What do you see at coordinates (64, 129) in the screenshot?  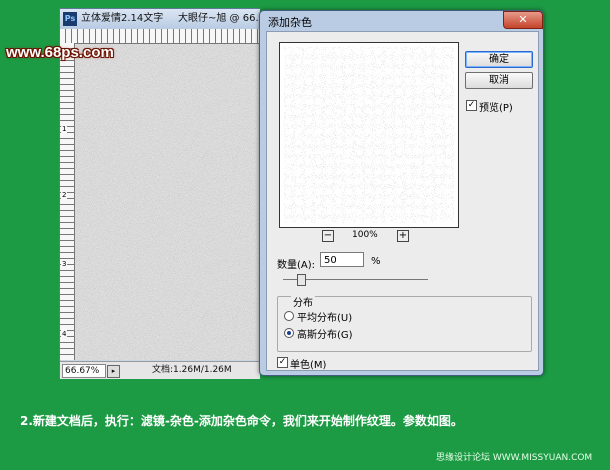 I see `ruler-mark-1: 1` at bounding box center [64, 129].